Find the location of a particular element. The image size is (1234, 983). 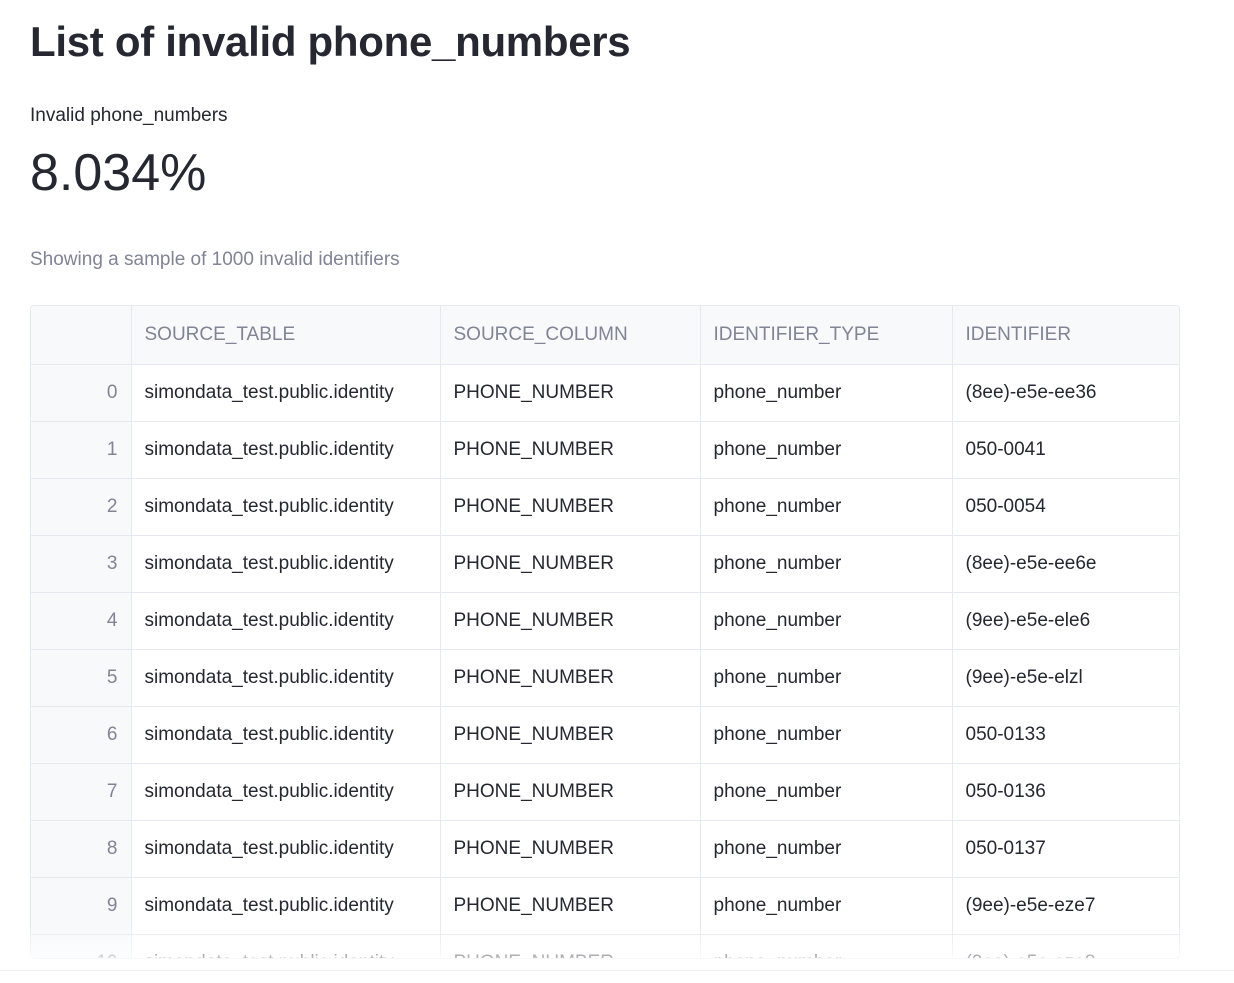

cell-identifier: (9ee)-e5e-eze7 is located at coordinates (1065, 906).